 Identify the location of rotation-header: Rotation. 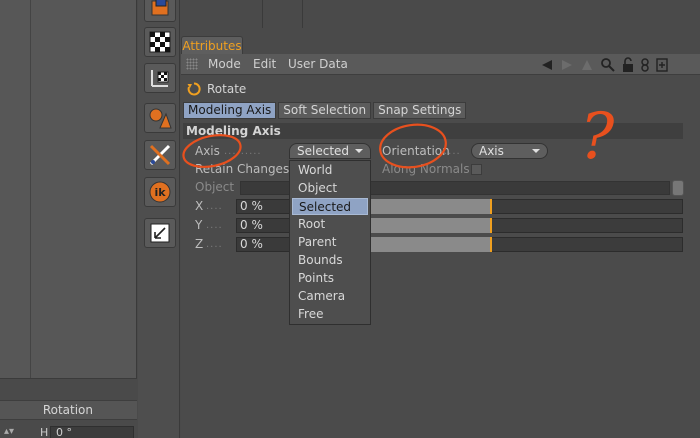
(68, 410).